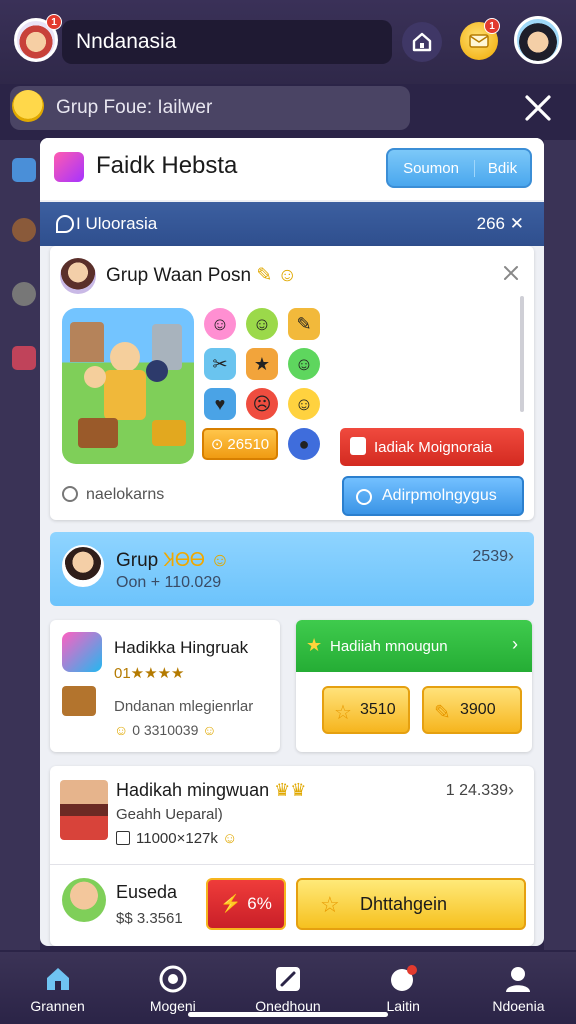 The width and height of the screenshot is (576, 1024). Describe the element at coordinates (378, 709) in the screenshot. I see `reward-pill-1-value: 3510` at that location.